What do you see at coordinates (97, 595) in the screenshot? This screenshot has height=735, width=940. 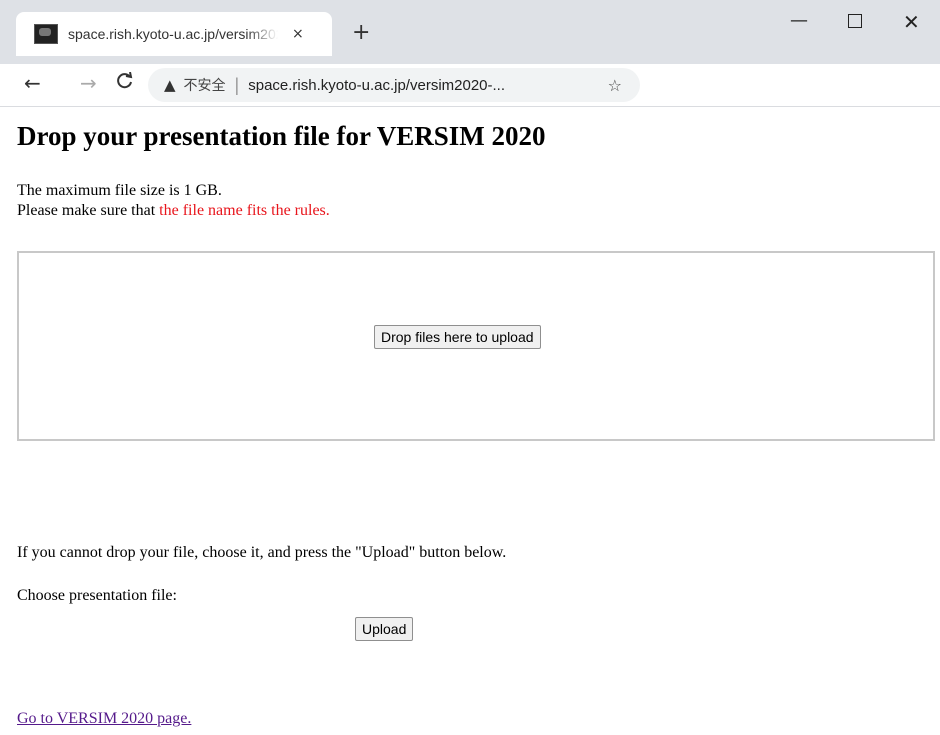 I see `choose-file-label: Choose presentation file:` at bounding box center [97, 595].